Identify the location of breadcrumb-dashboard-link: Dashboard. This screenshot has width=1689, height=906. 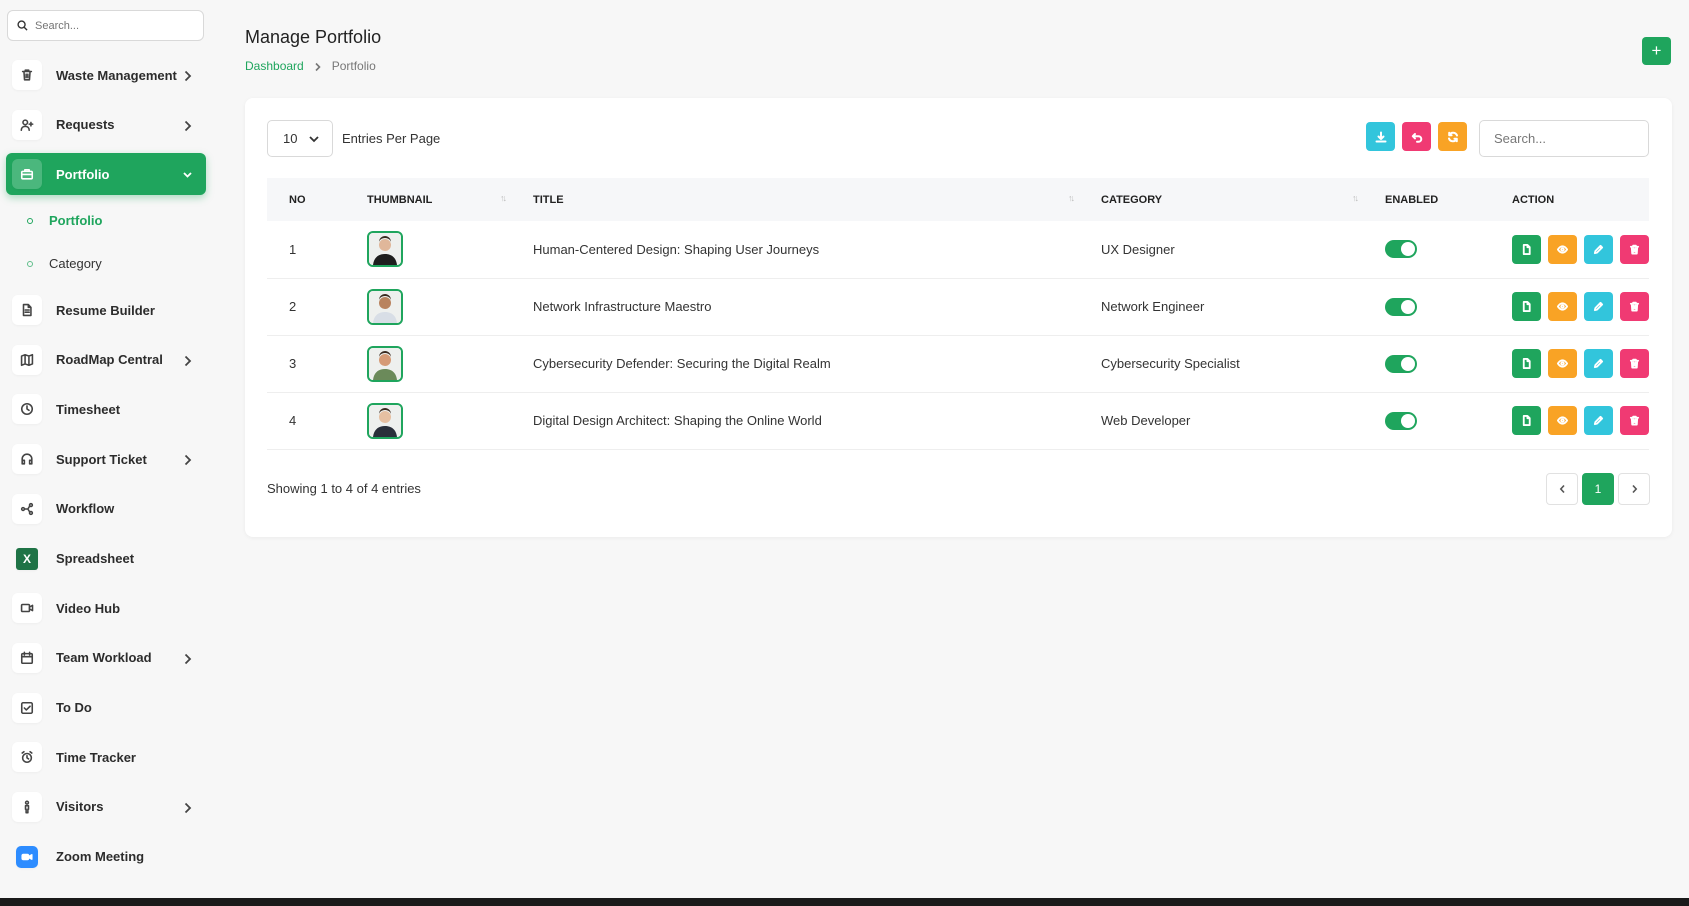
(274, 66).